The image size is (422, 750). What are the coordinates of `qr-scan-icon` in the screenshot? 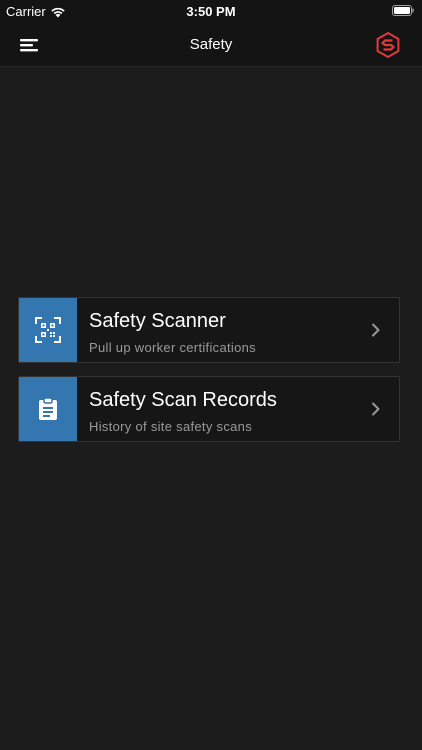 It's located at (48, 330).